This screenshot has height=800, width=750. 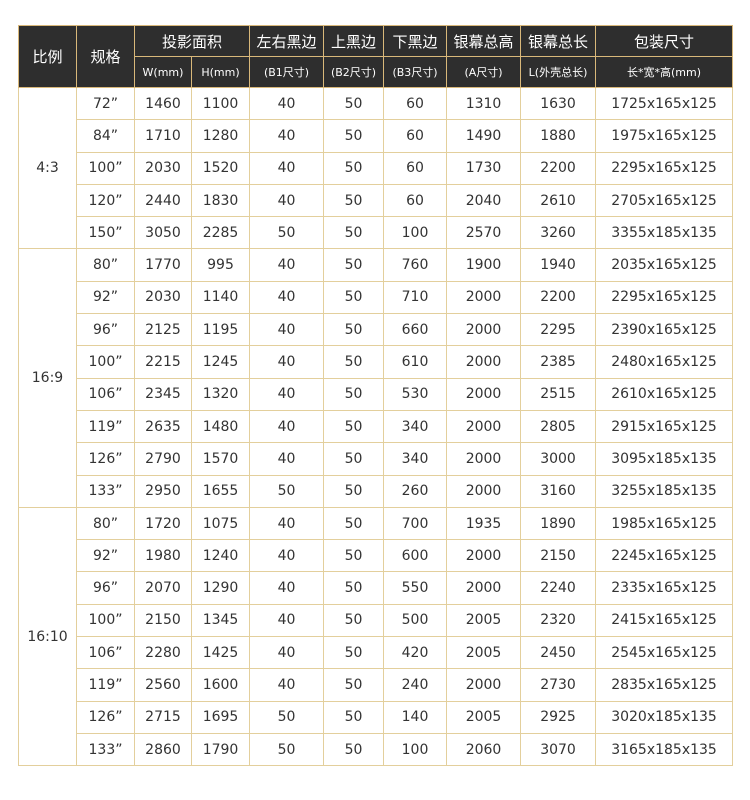 I want to click on package-size-cell: 3255x185x135, so click(x=664, y=491).